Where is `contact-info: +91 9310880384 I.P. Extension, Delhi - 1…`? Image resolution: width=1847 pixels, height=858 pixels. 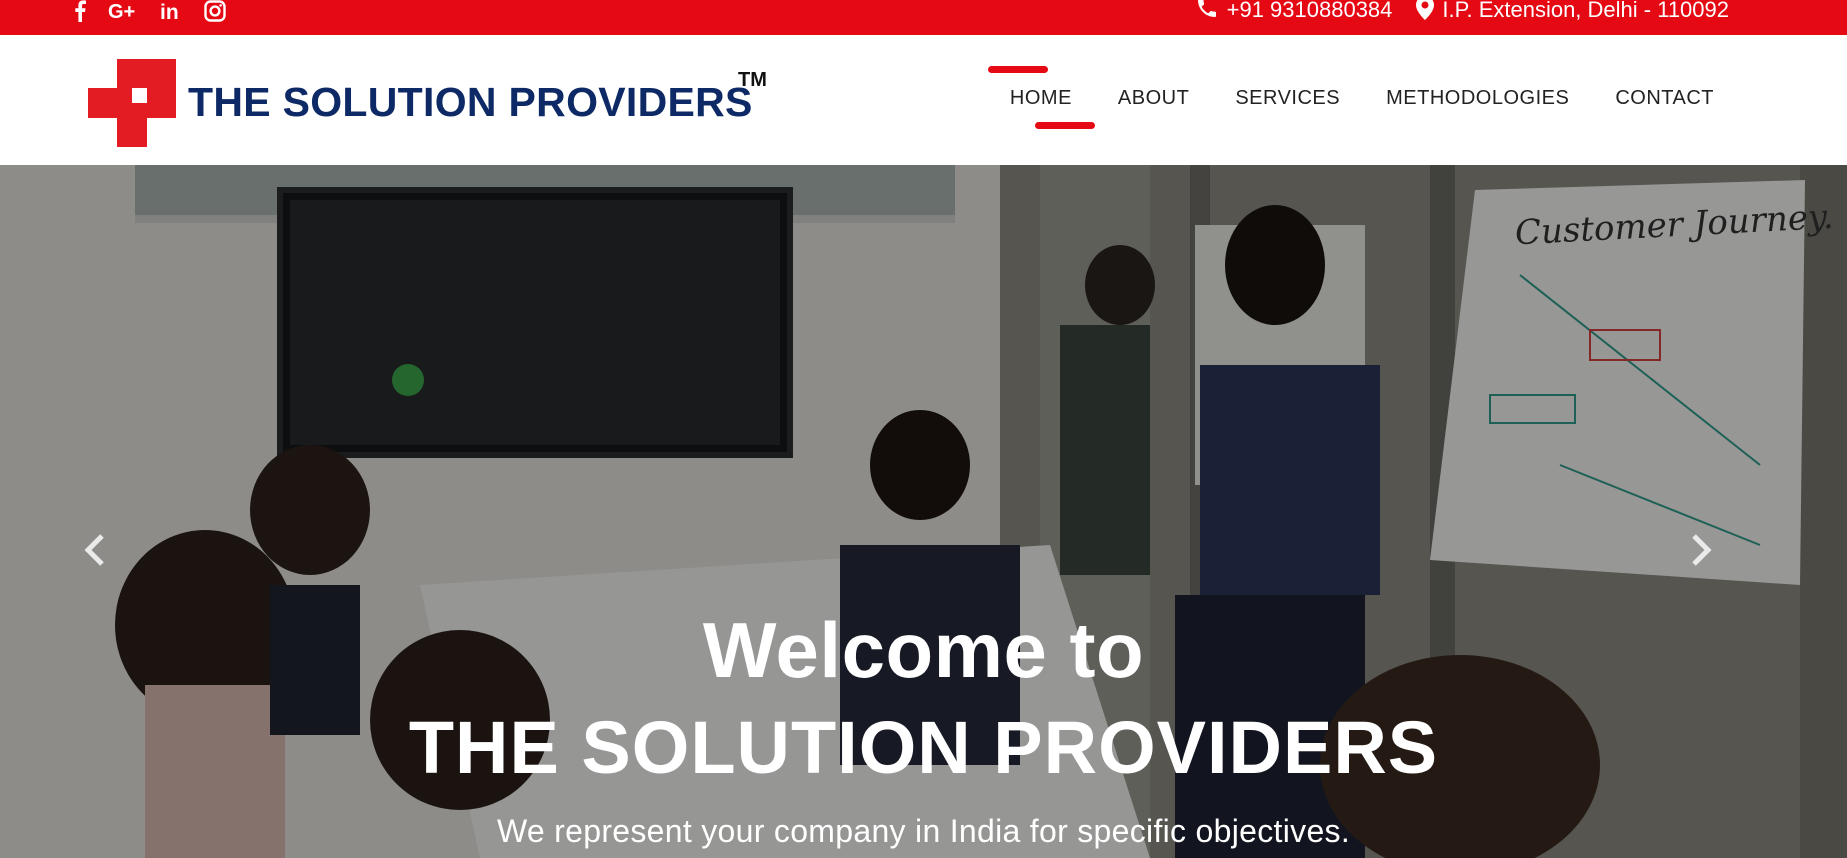 contact-info: +91 9310880384 I.P. Extension, Delhi - 1… is located at coordinates (1462, 11).